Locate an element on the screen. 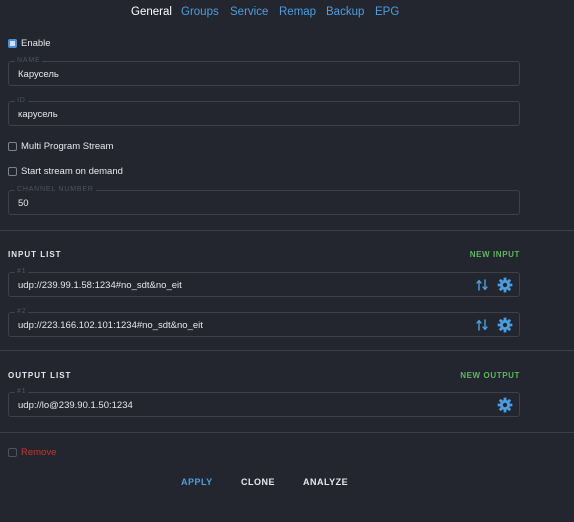 This screenshot has height=522, width=574. enable-row: Enable is located at coordinates (29, 43).